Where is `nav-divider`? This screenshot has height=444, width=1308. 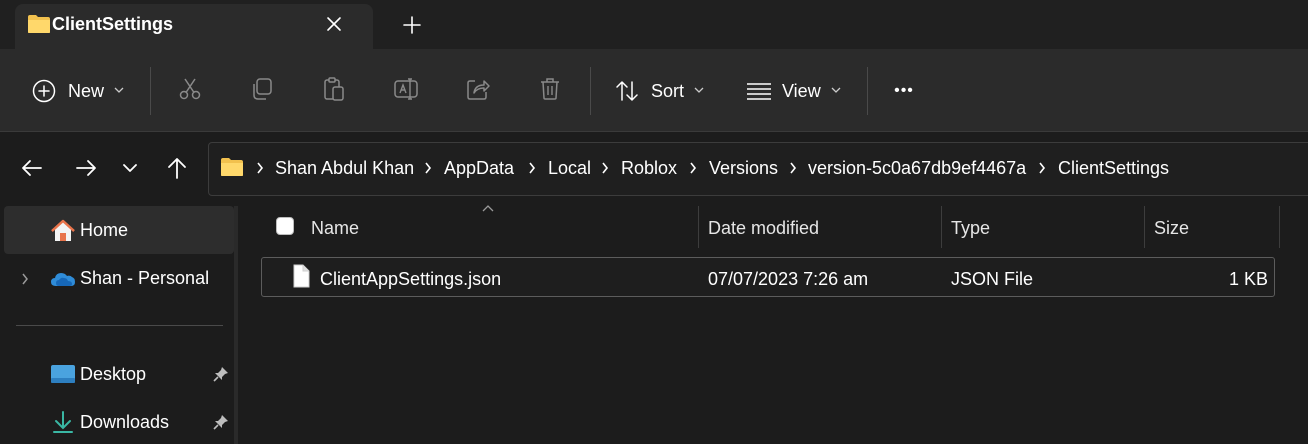
nav-divider is located at coordinates (119, 325).